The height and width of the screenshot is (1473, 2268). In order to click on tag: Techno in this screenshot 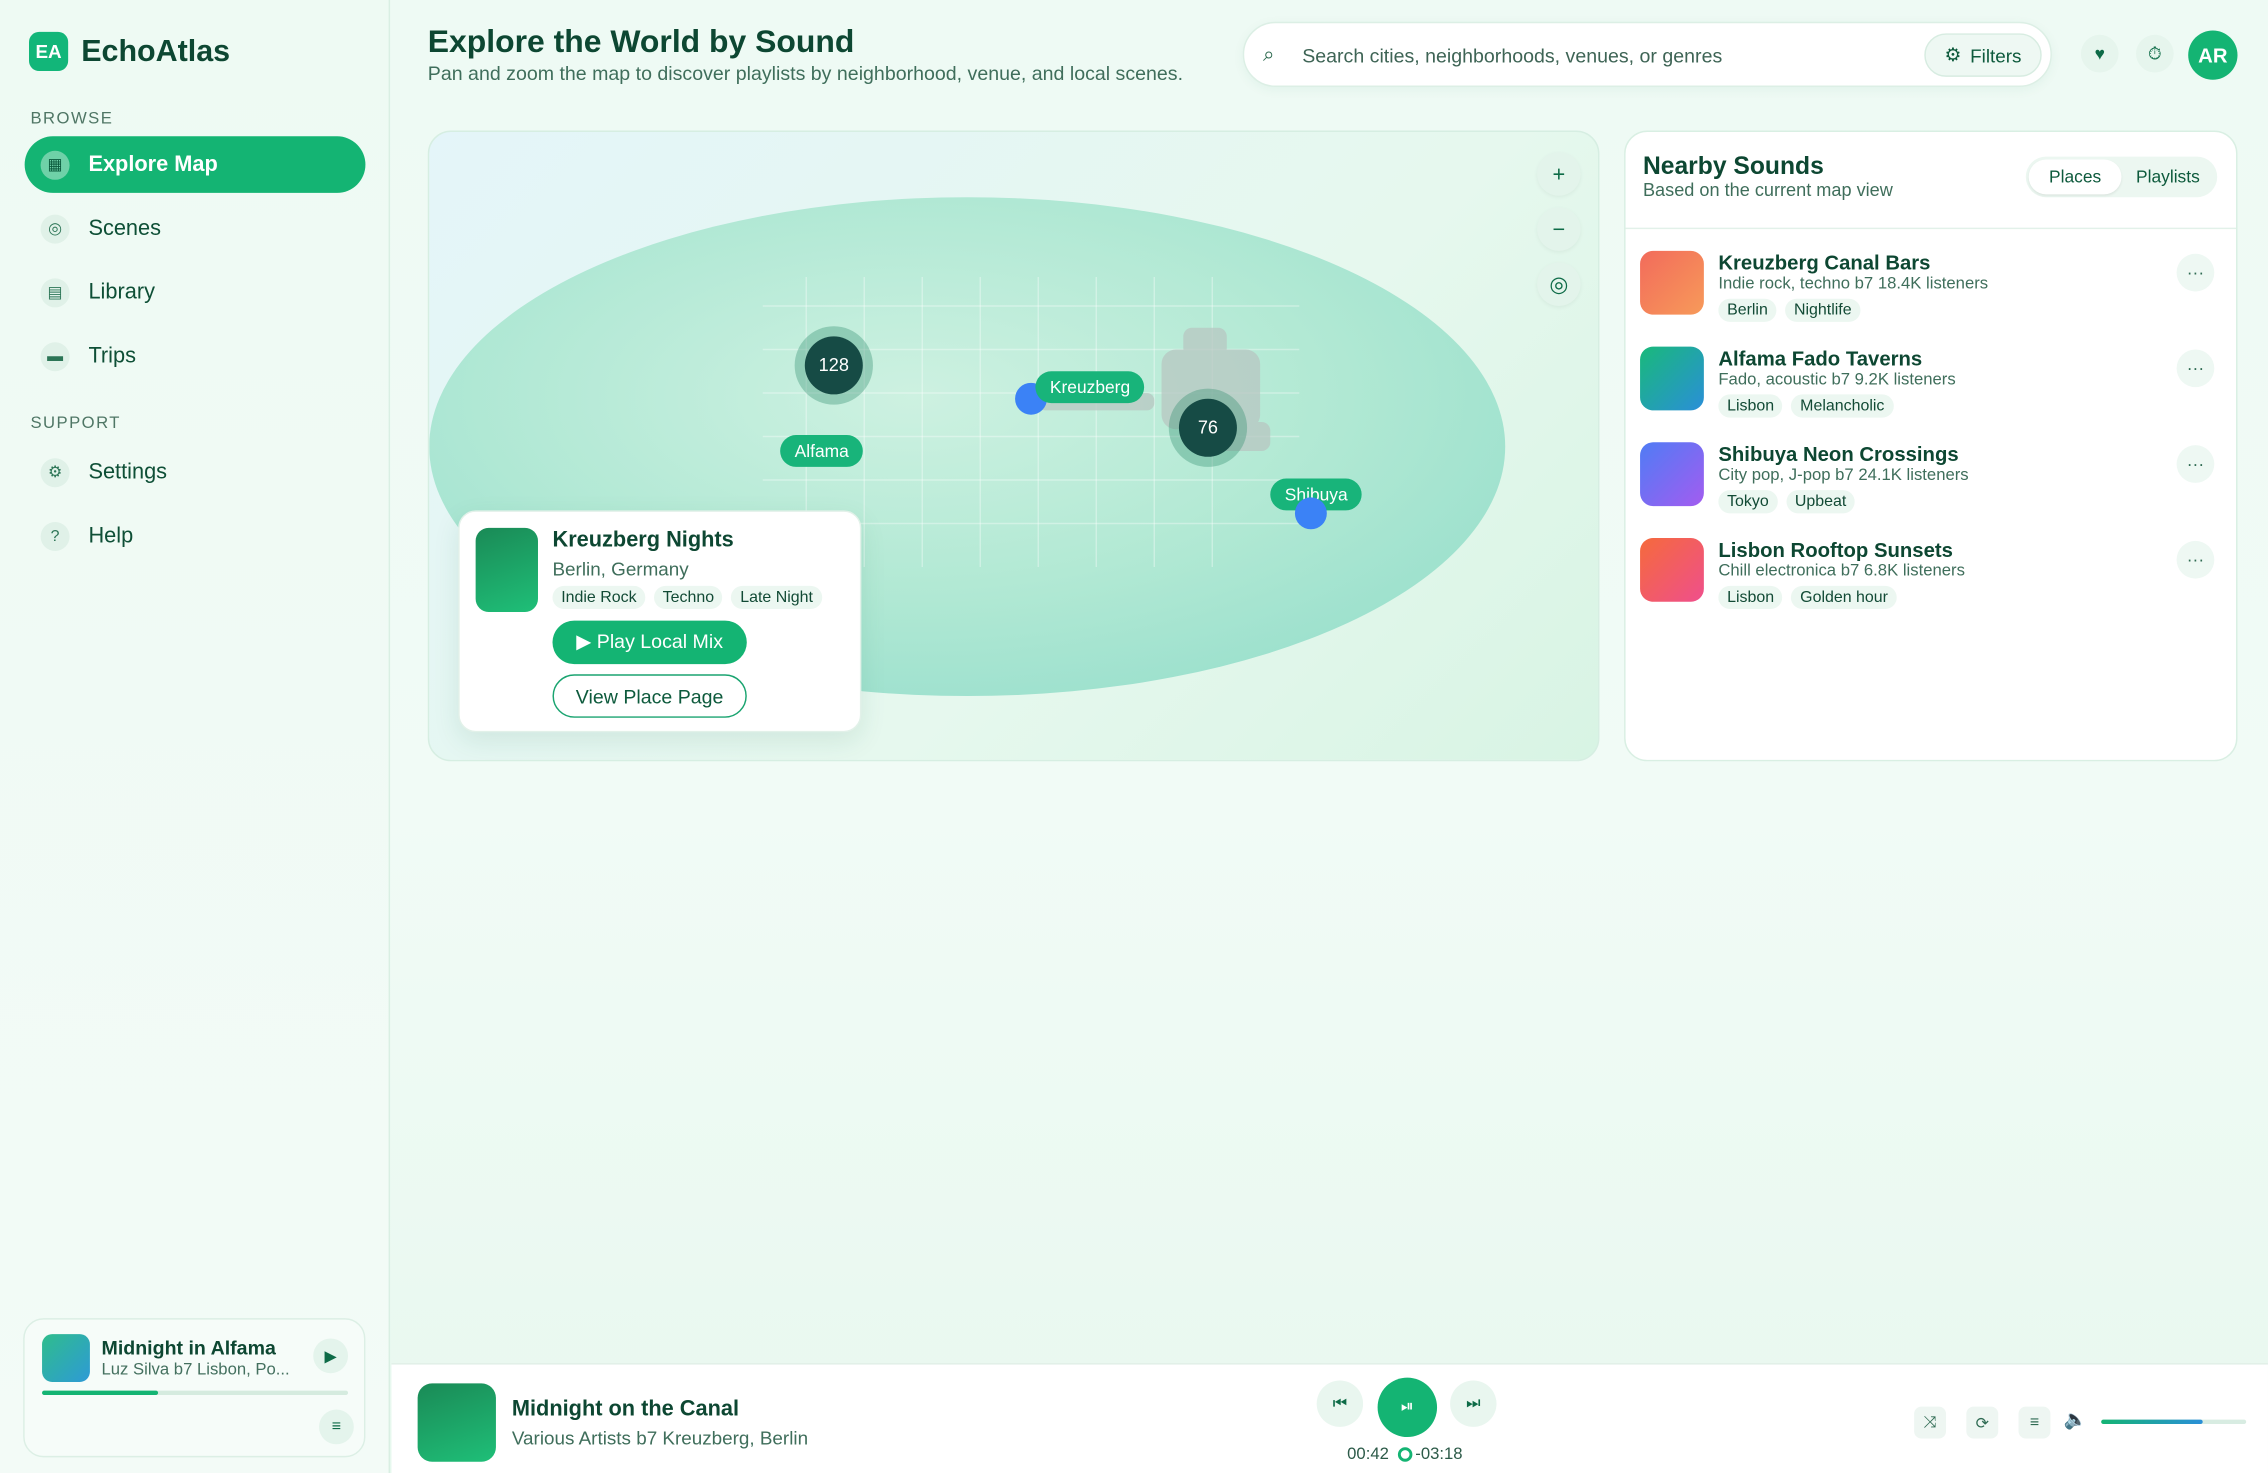, I will do `click(688, 597)`.